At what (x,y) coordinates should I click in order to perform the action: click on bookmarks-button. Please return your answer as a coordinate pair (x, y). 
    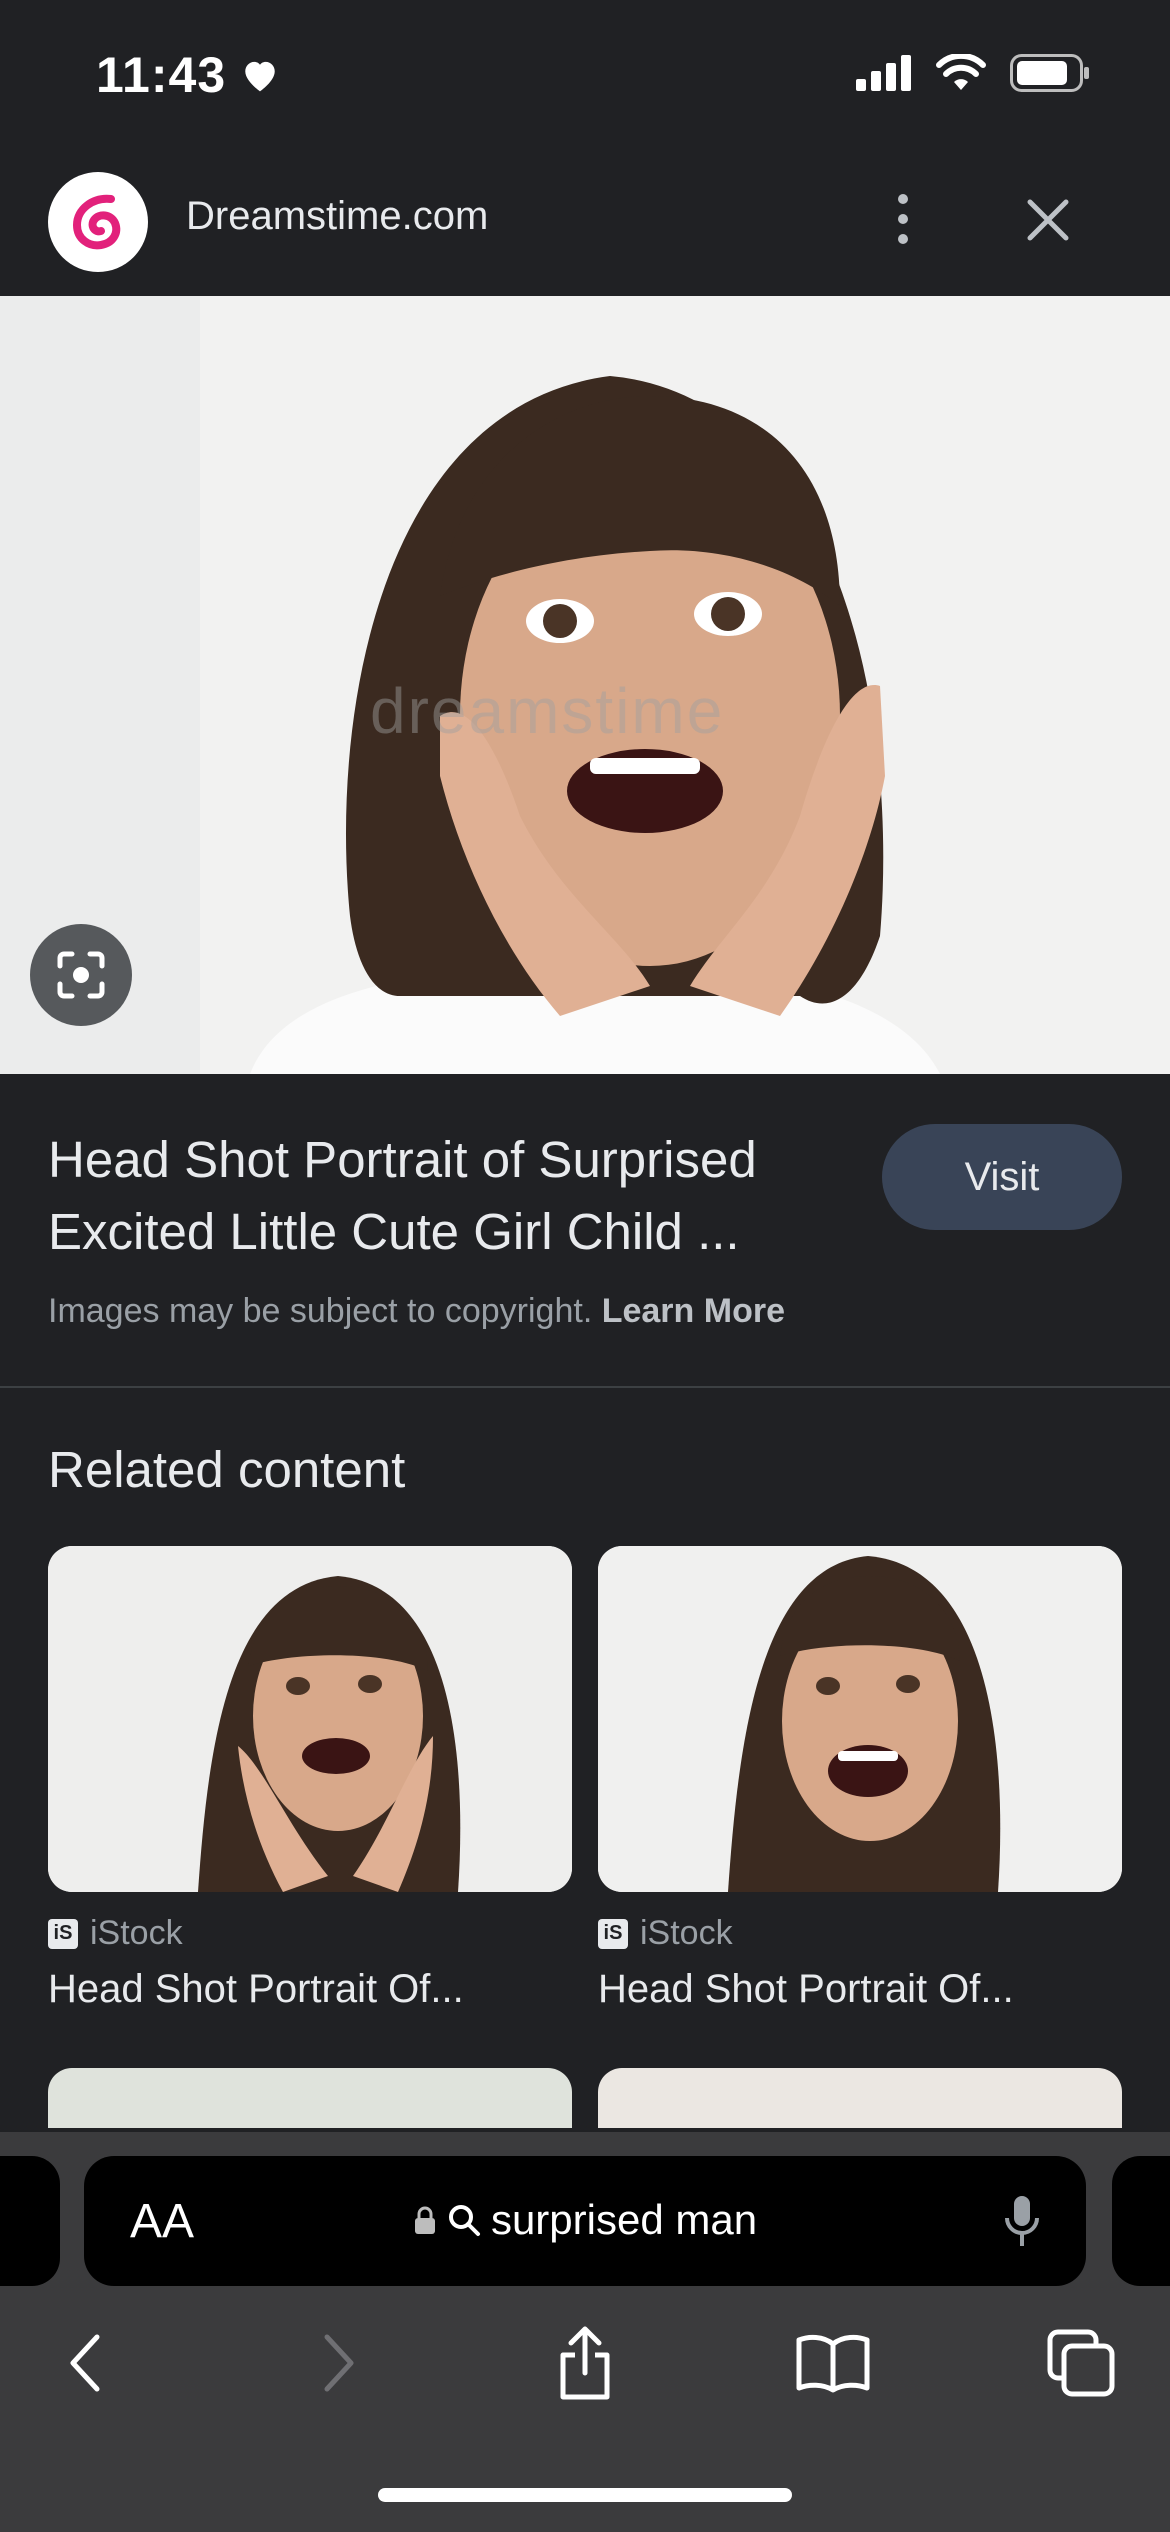
    Looking at the image, I should click on (833, 2363).